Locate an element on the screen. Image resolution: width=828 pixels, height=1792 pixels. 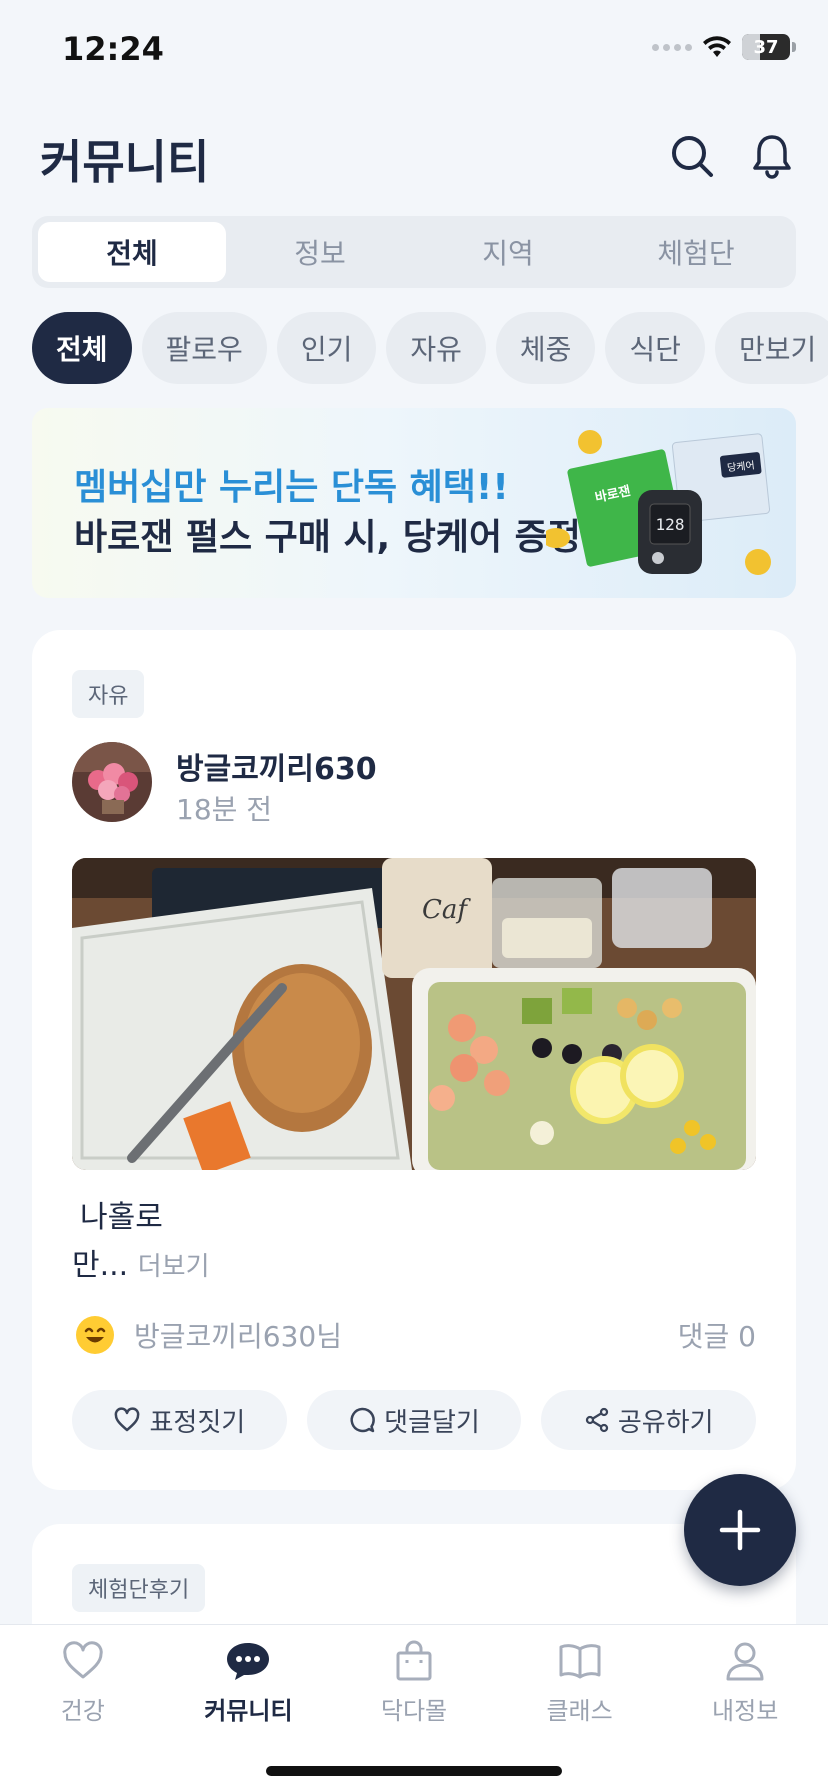
status-time: 12:24 is located at coordinates (113, 49).